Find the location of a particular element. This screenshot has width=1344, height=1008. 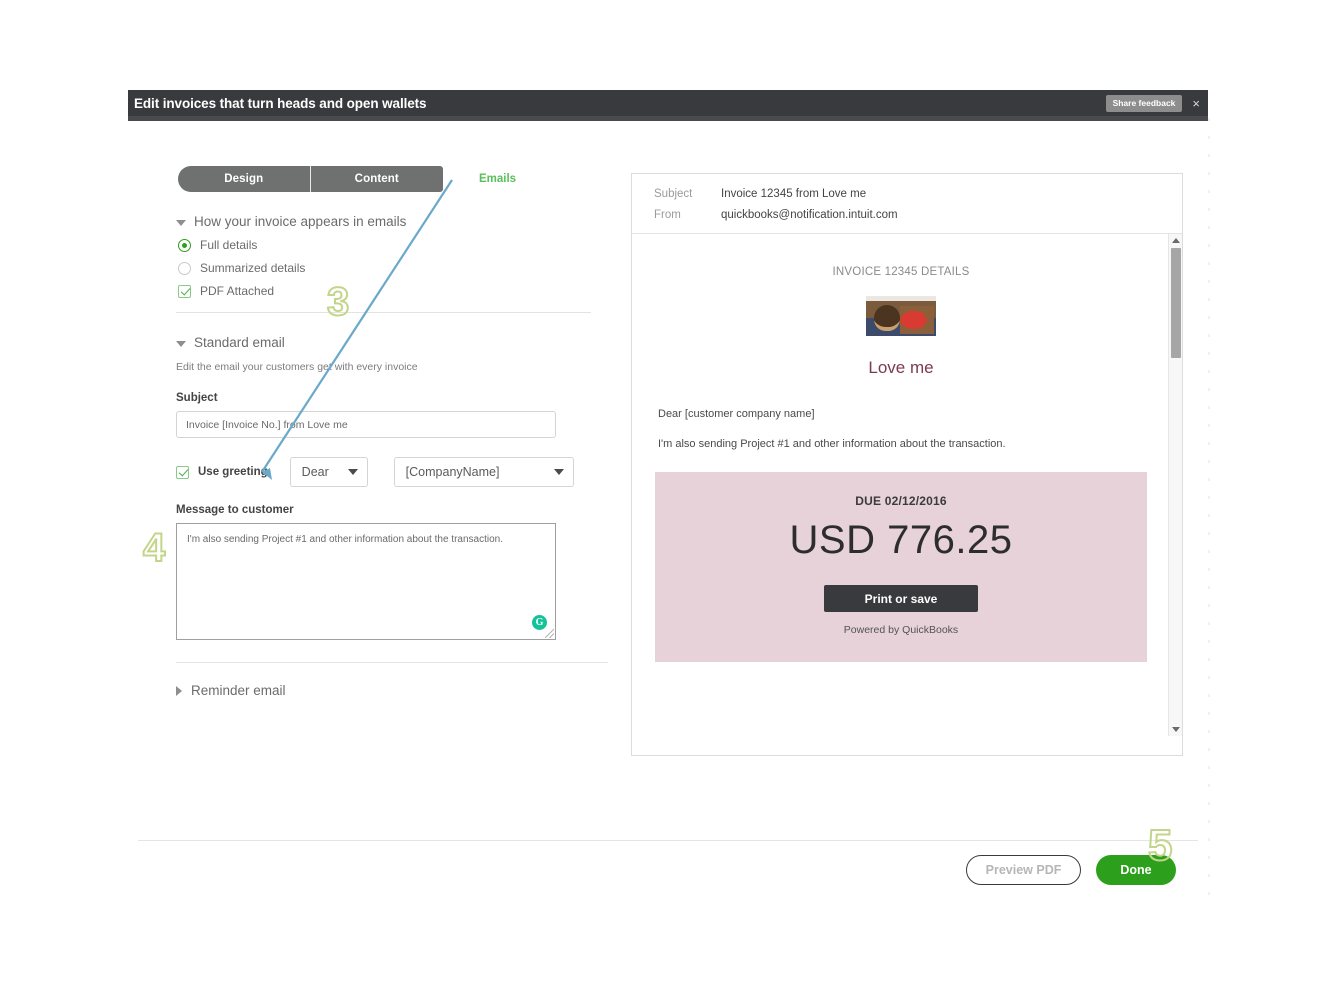

reminder-email-section-header: Reminder email is located at coordinates (407, 690).